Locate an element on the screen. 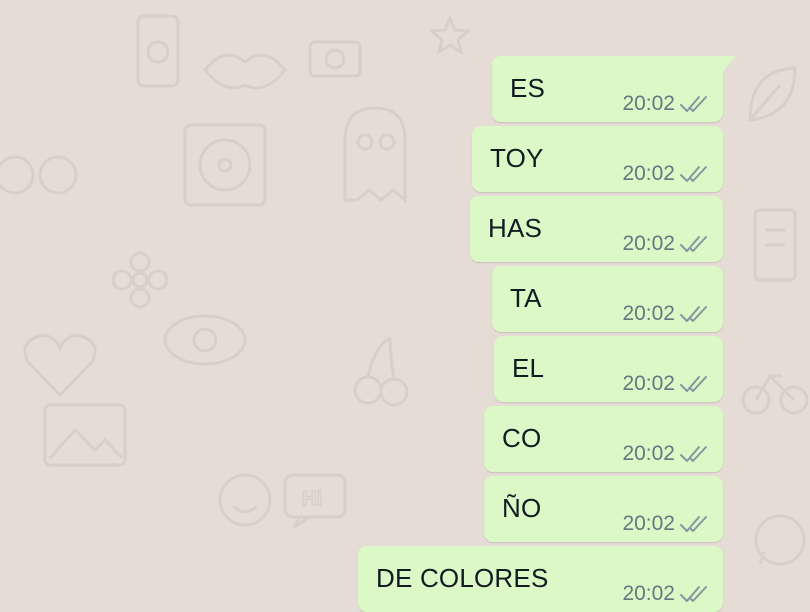 The image size is (810, 612). cherry-doodle-icon is located at coordinates (381, 371).